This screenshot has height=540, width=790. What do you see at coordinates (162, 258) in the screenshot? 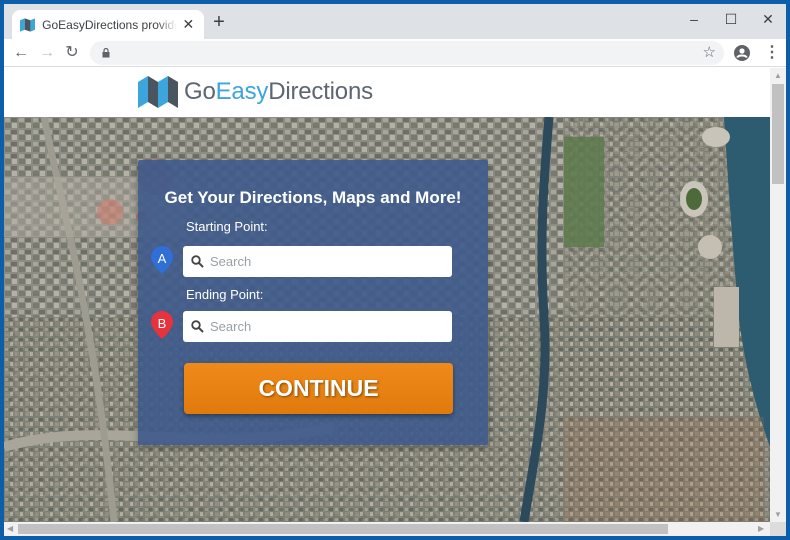
I see `marker-a-letter: A` at bounding box center [162, 258].